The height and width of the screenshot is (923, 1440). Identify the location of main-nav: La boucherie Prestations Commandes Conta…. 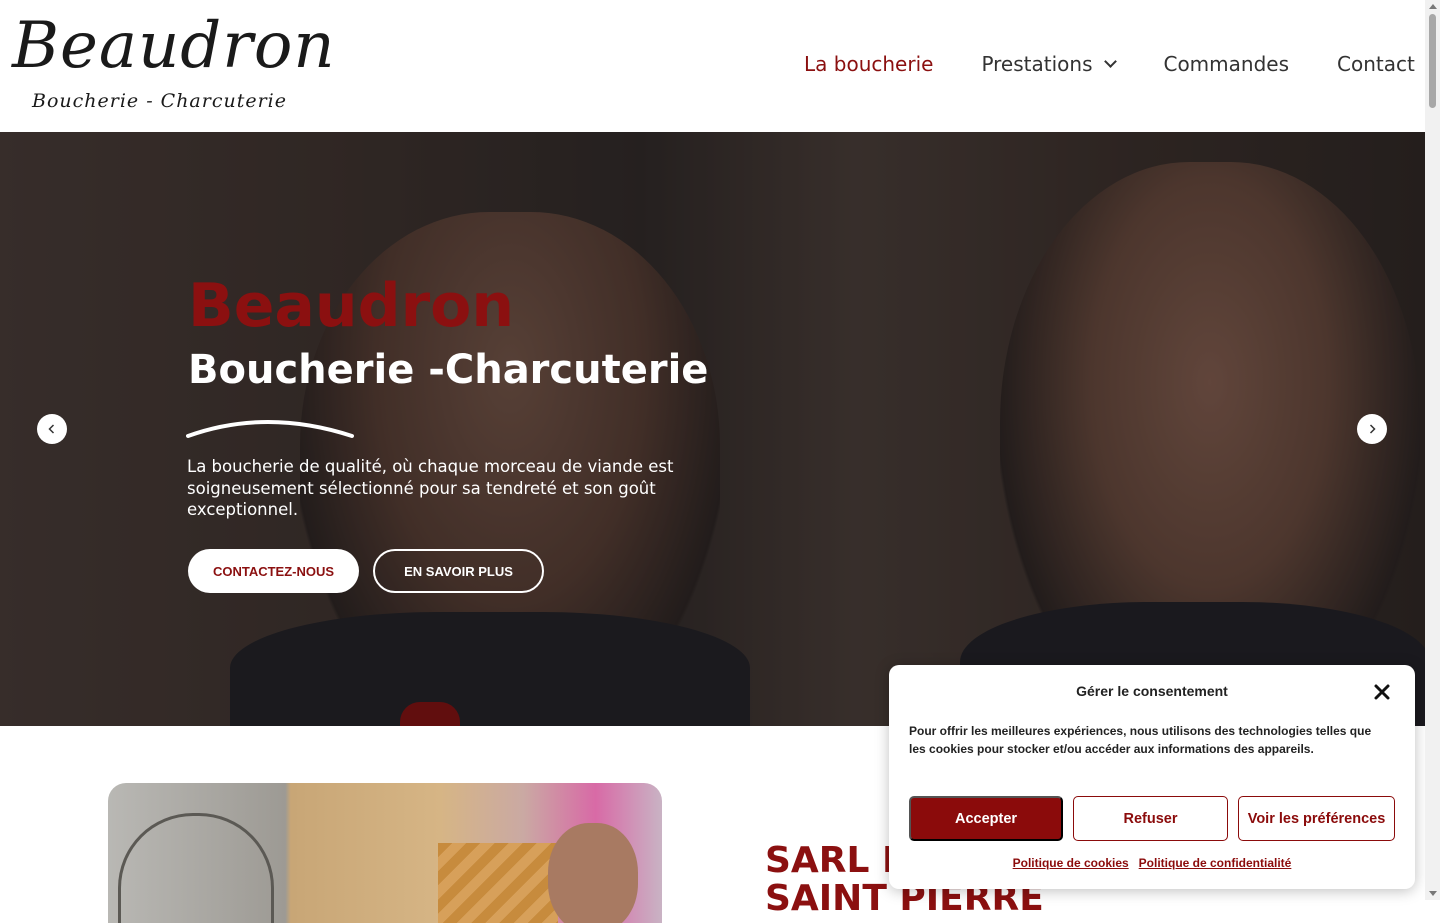
(1109, 64).